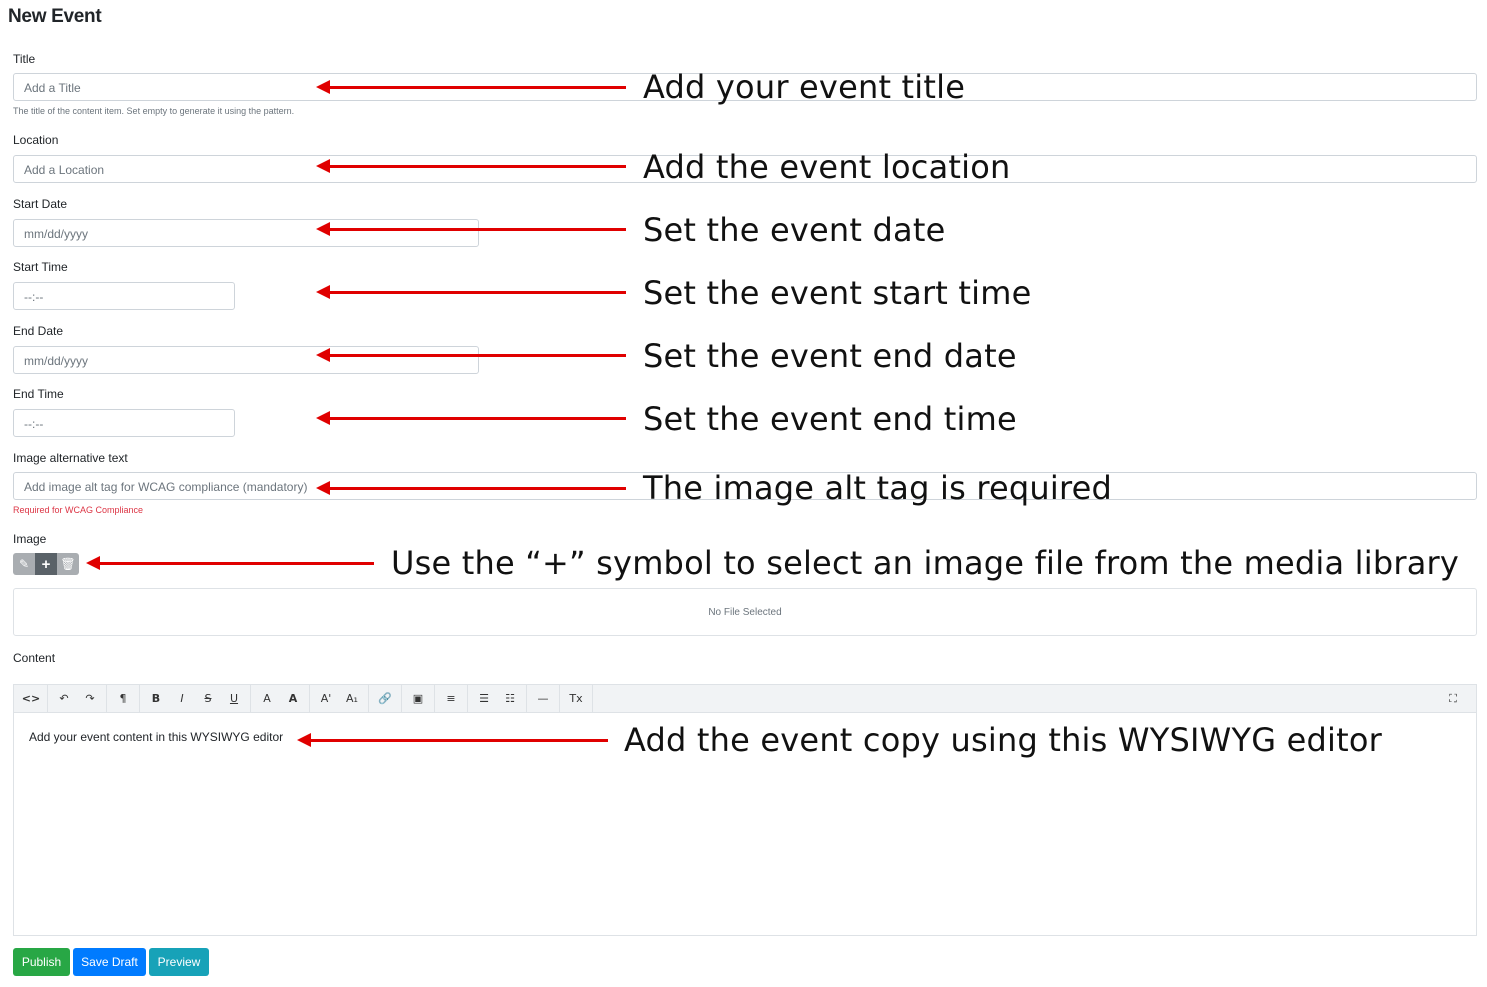 Image resolution: width=1487 pixels, height=987 pixels. What do you see at coordinates (124, 423) in the screenshot?
I see `end-time-input: --:--` at bounding box center [124, 423].